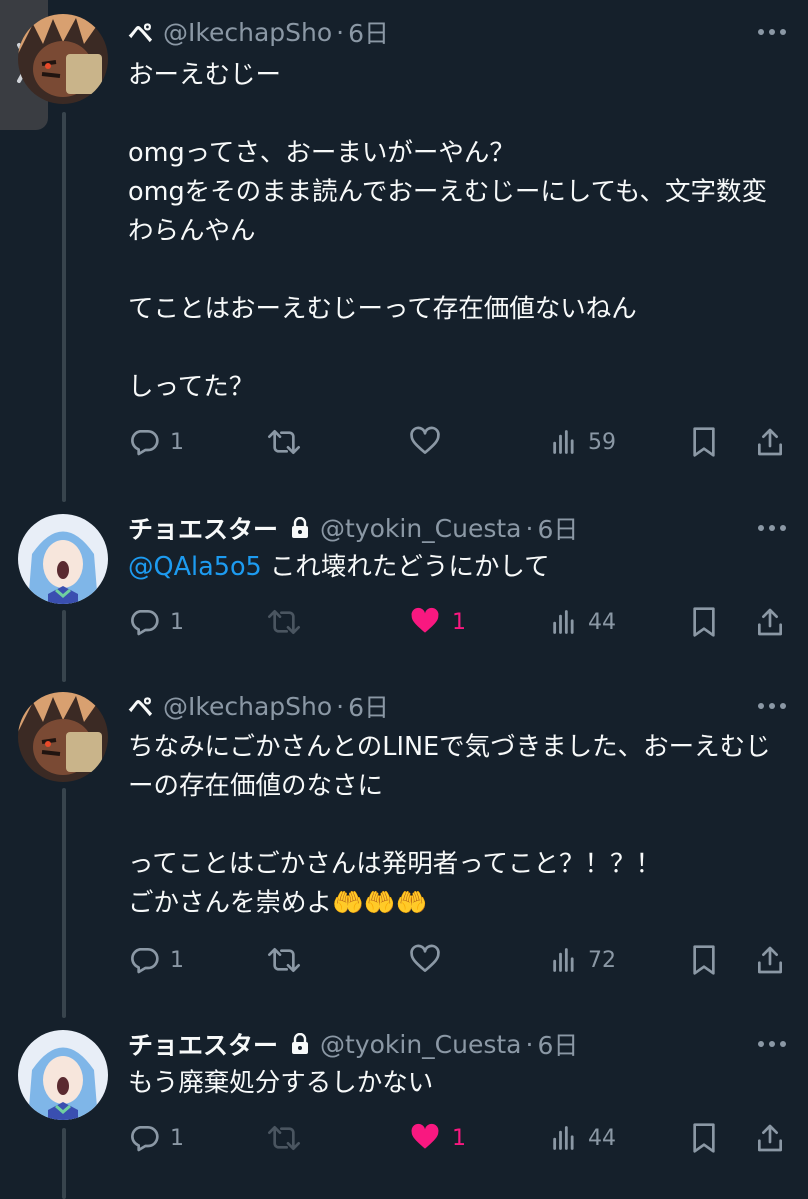 This screenshot has height=1199, width=808. Describe the element at coordinates (602, 442) in the screenshot. I see `views-count: 59` at that location.